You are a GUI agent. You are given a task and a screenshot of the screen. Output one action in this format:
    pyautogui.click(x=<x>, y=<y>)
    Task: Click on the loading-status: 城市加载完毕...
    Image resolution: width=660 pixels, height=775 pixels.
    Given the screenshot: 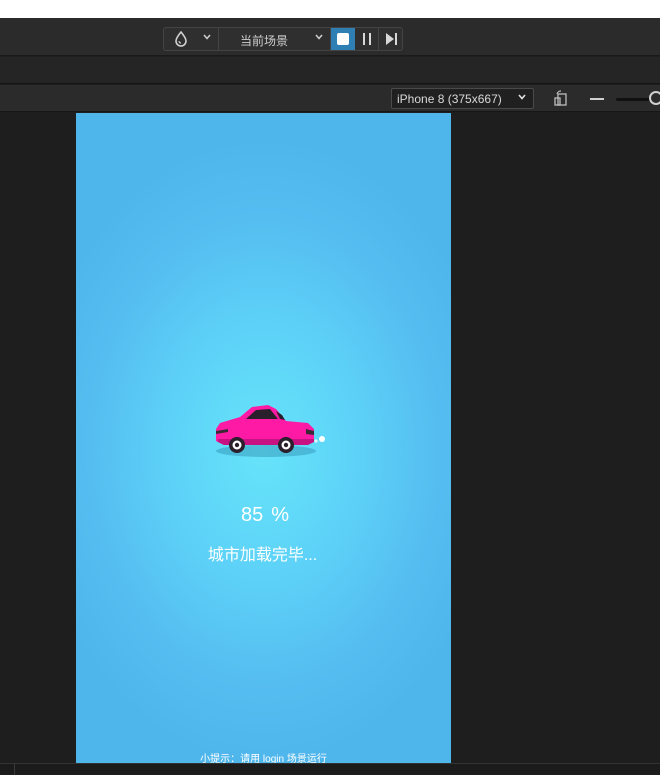 What is the action you would take?
    pyautogui.click(x=262, y=555)
    